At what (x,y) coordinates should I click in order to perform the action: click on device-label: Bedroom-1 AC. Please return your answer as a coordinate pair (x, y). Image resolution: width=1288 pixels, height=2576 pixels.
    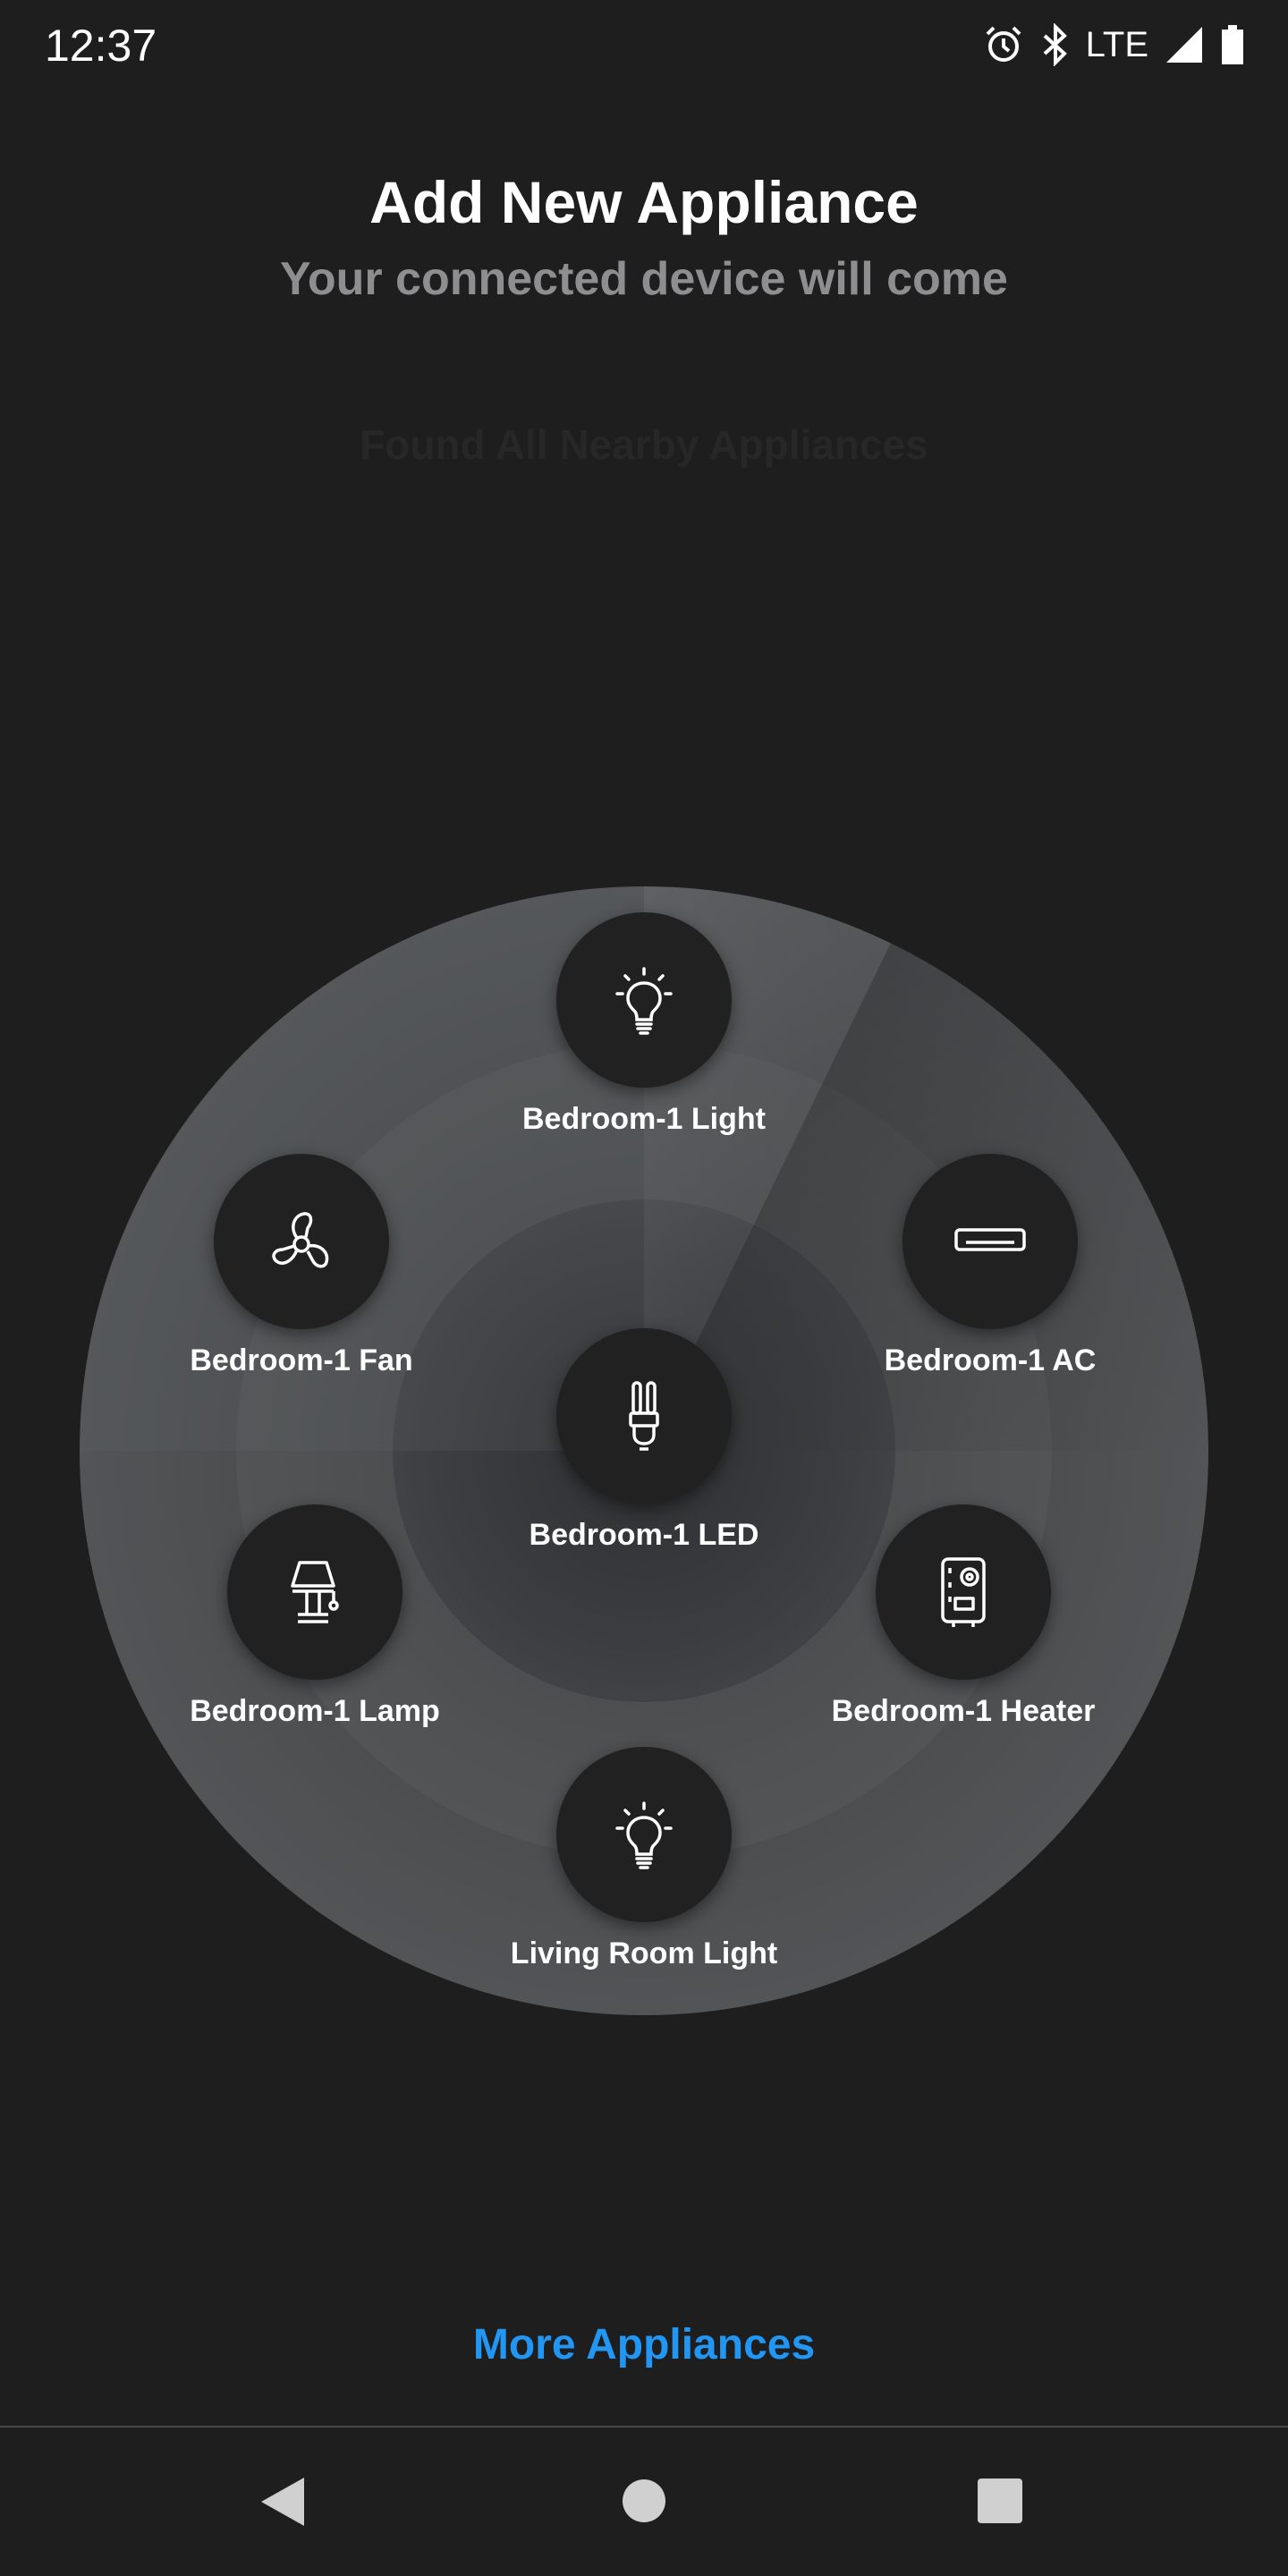
    Looking at the image, I should click on (990, 1360).